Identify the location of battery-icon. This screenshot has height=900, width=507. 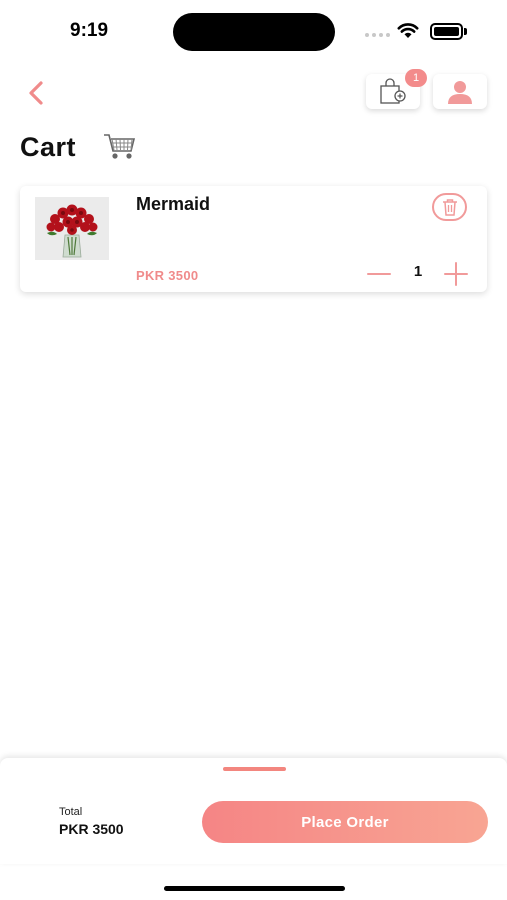
(446, 31).